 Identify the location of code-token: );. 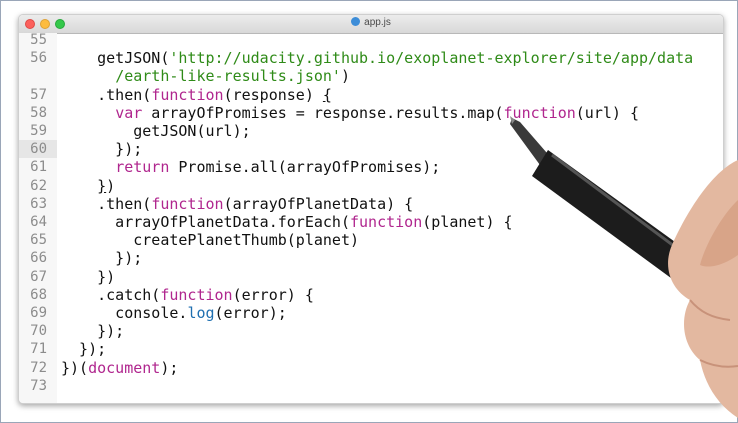
(169, 367).